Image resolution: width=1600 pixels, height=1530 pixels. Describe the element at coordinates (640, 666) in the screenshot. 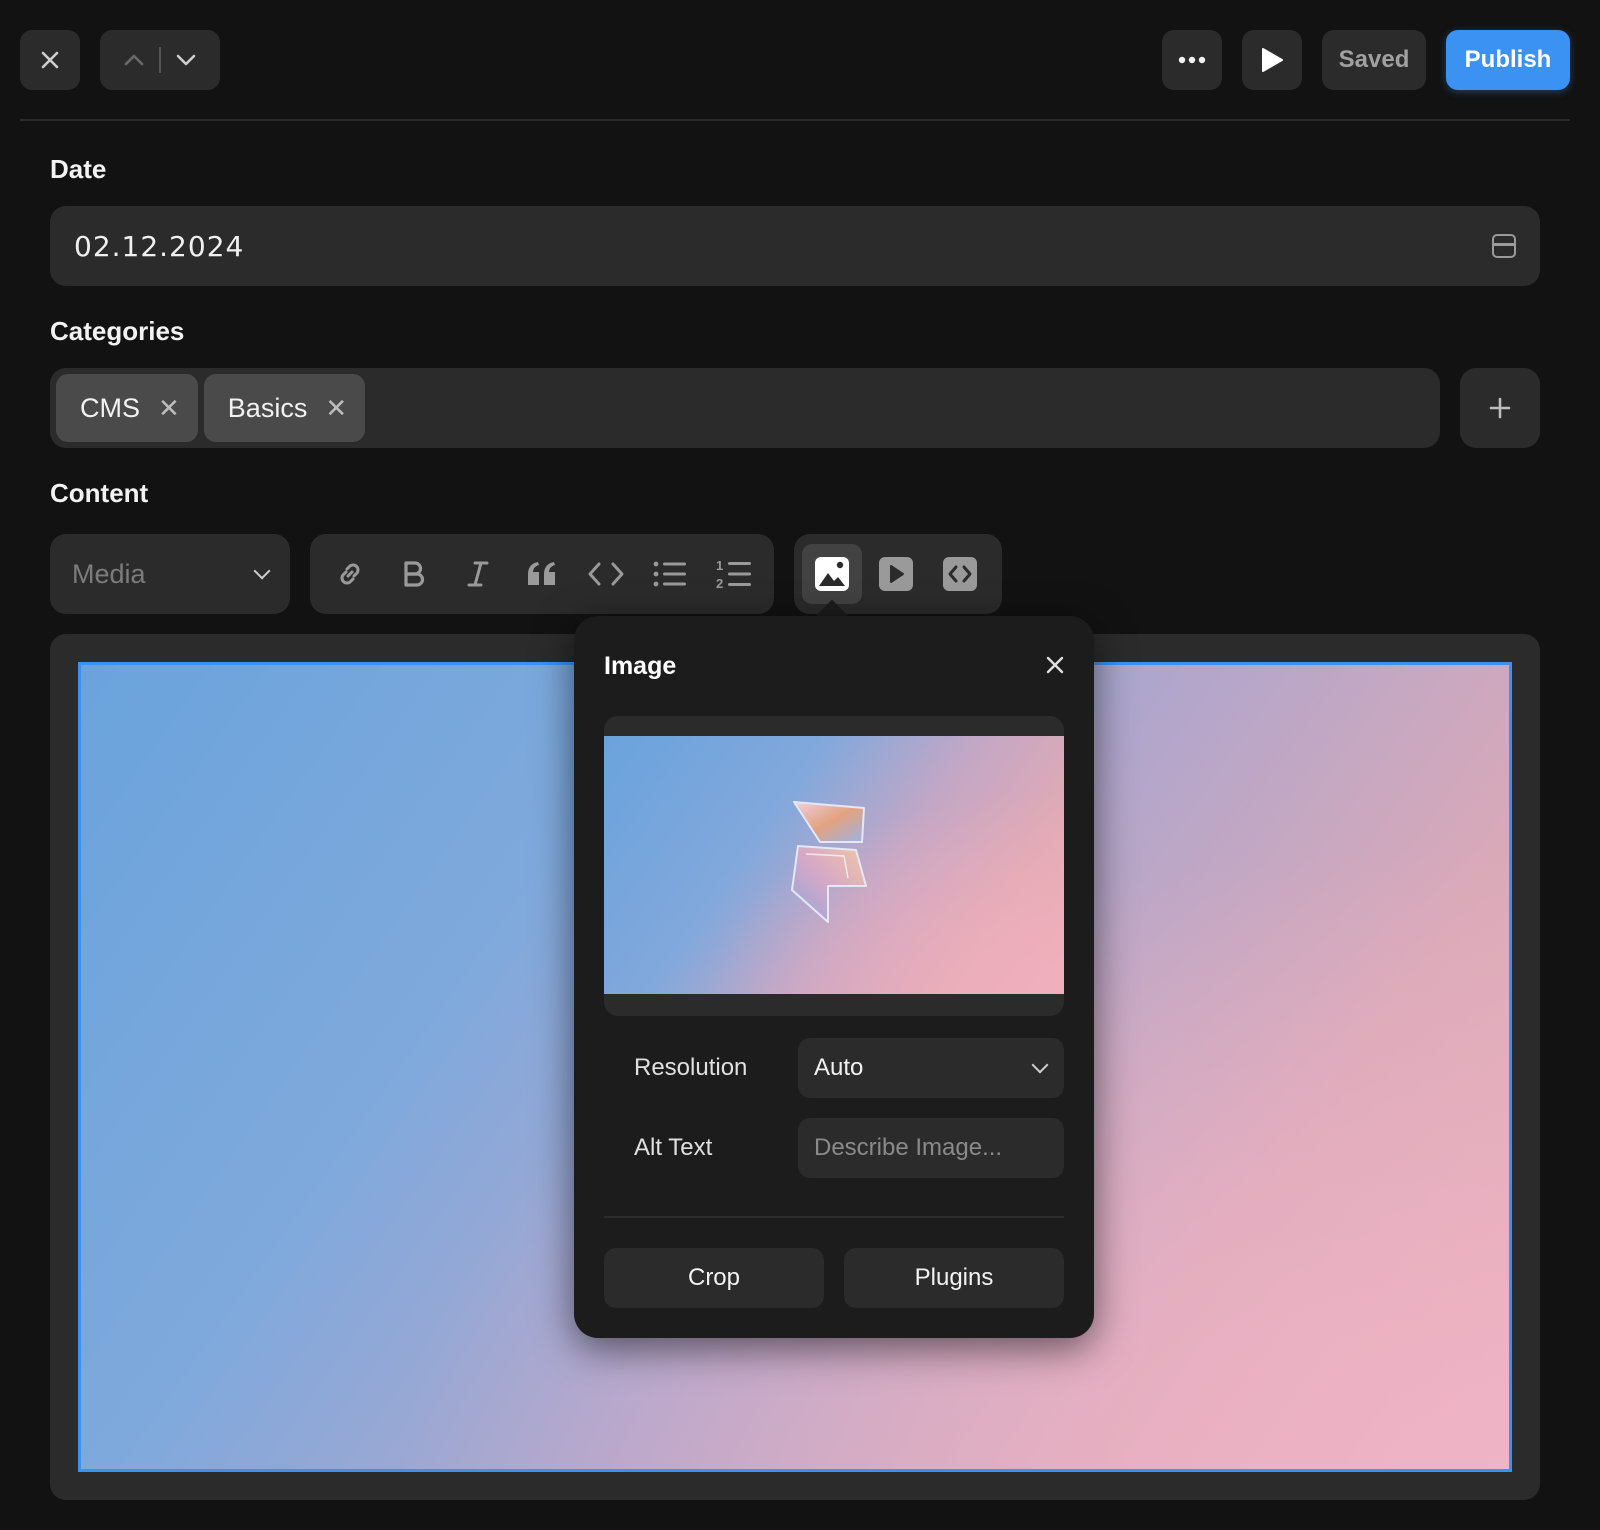

I see `popover-title: Image` at that location.